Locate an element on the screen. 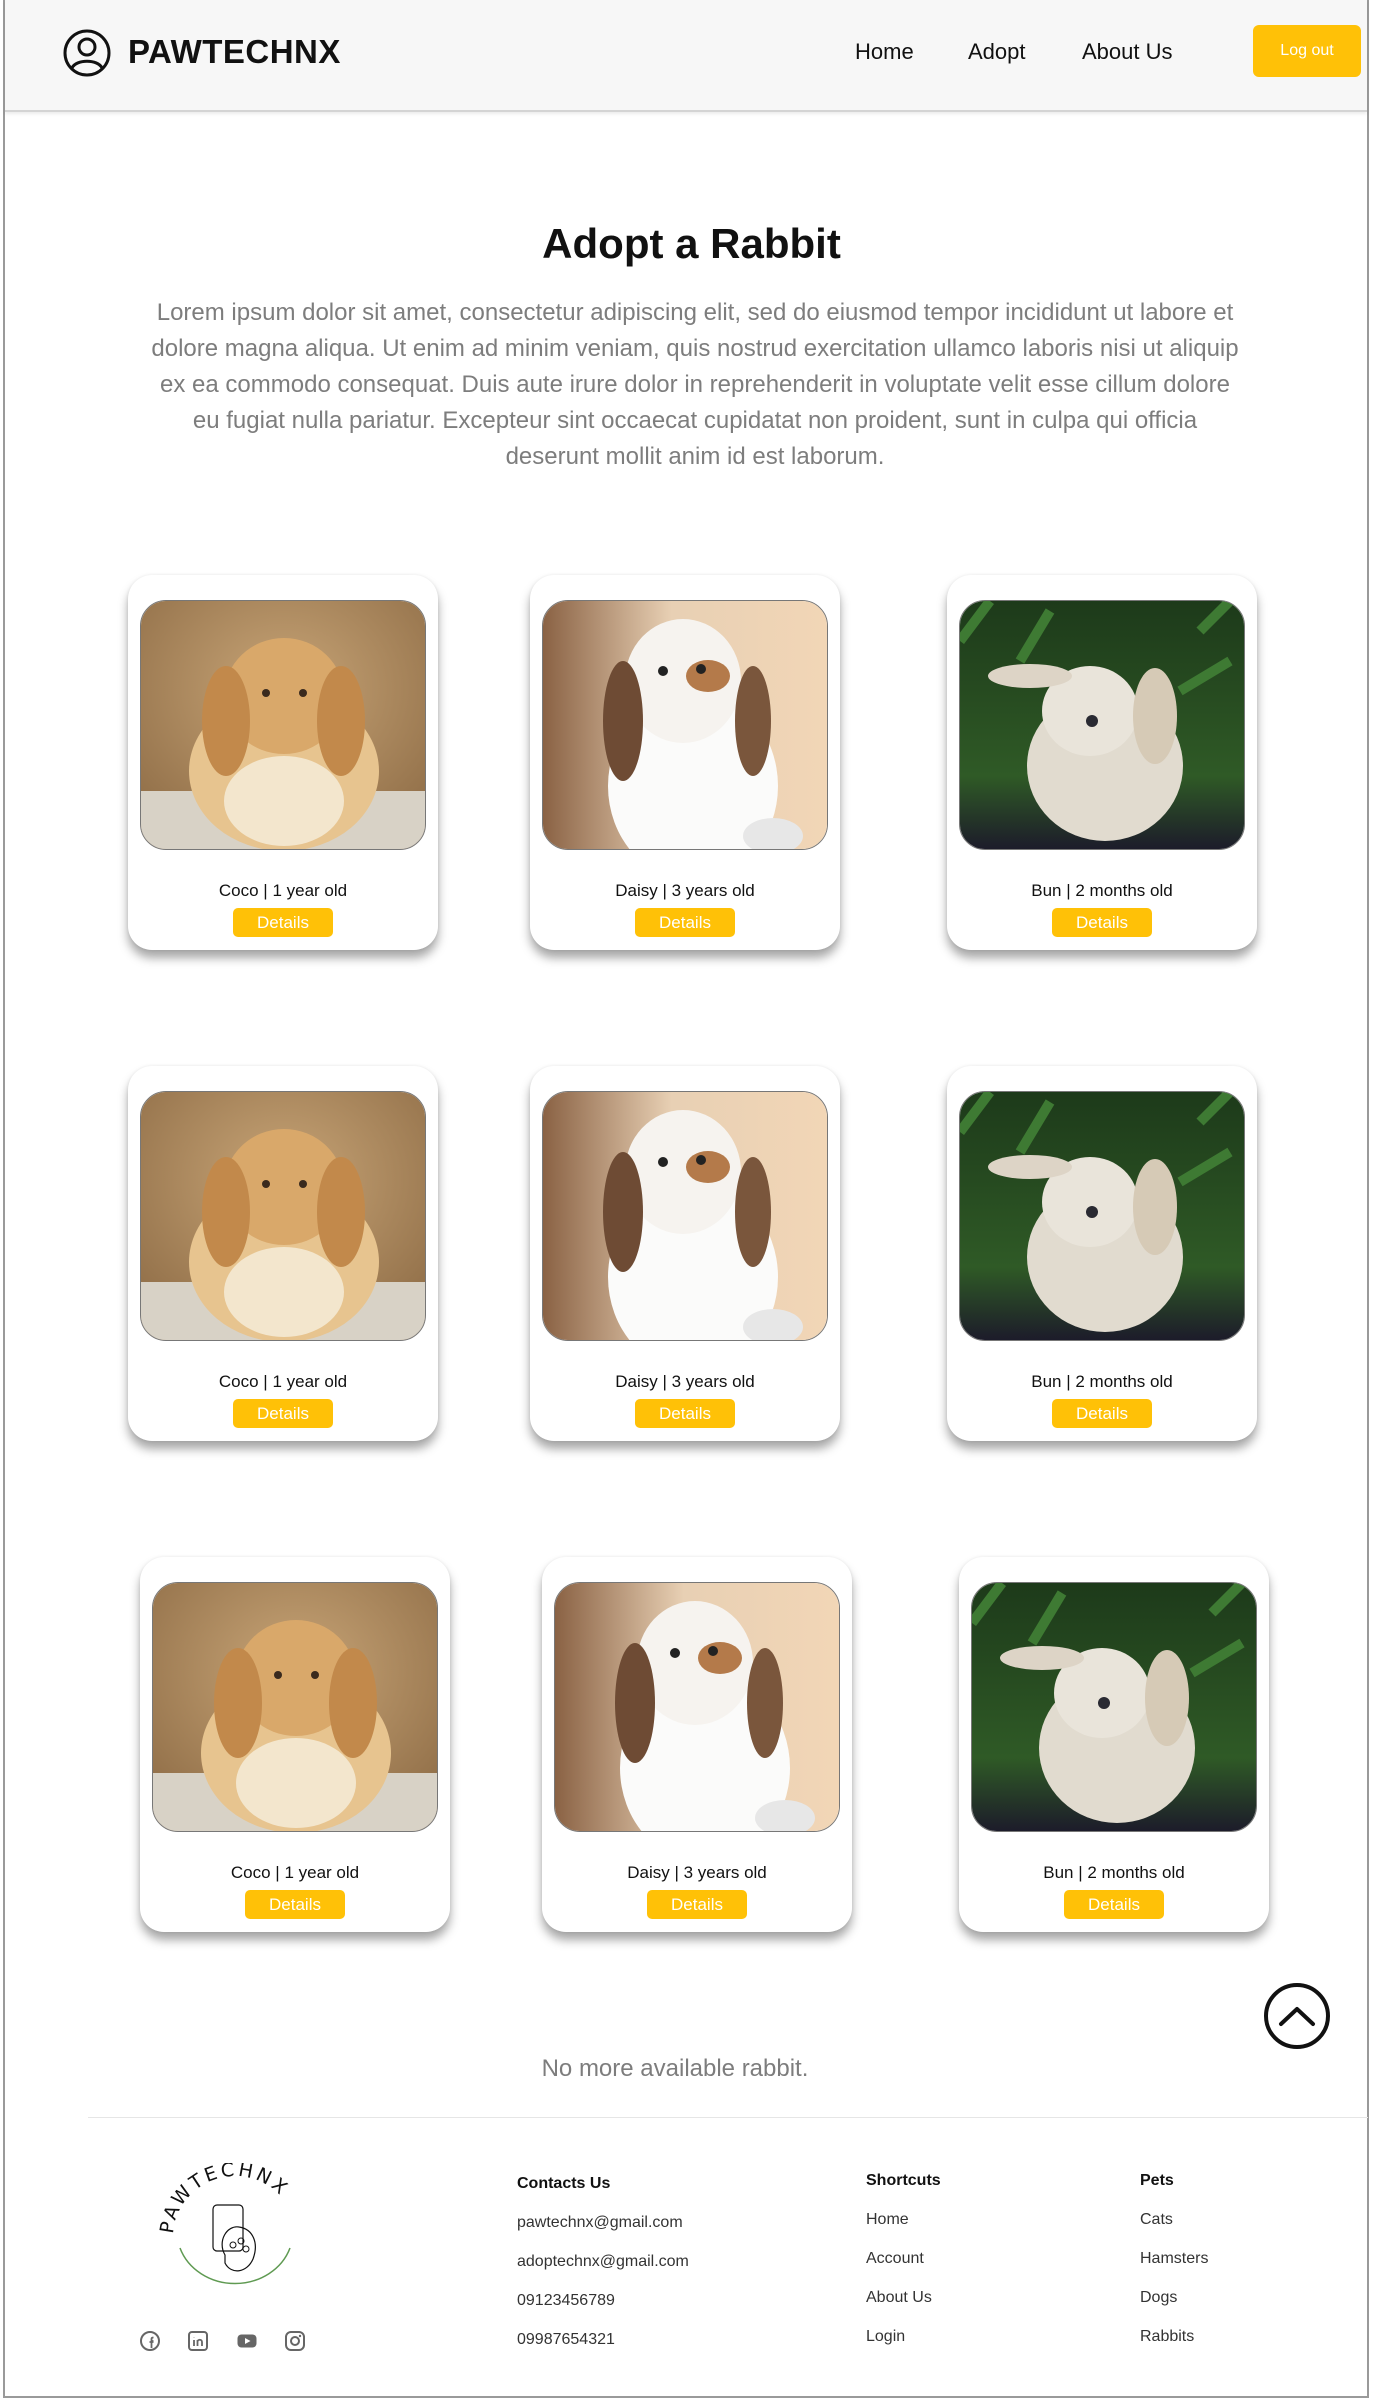 This screenshot has width=1373, height=2403. footer-link-login: Login is located at coordinates (885, 2337).